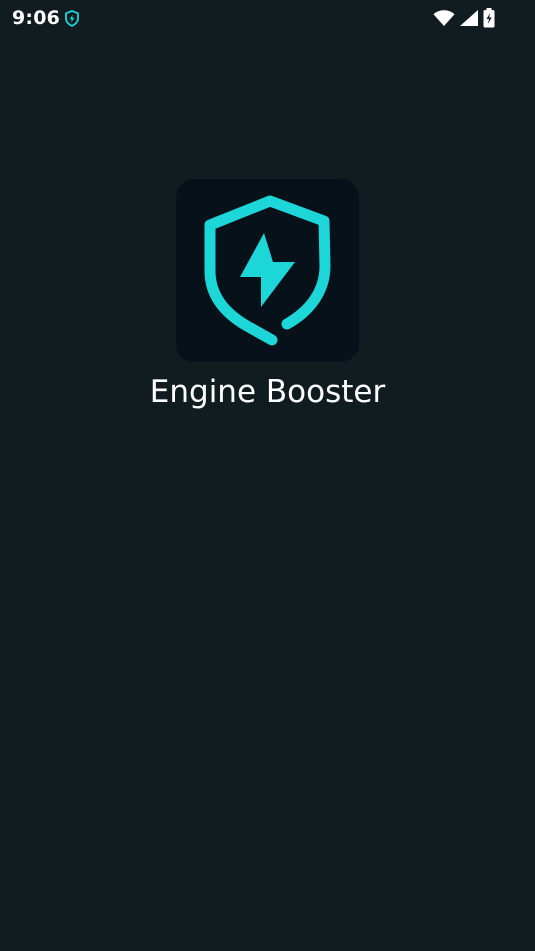 The width and height of the screenshot is (535, 951). I want to click on app-name: Engine Booster, so click(267, 392).